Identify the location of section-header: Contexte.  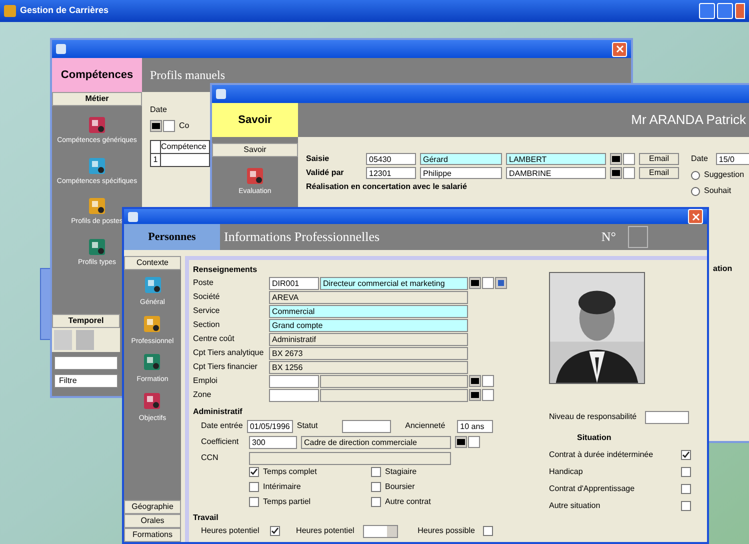
(152, 263).